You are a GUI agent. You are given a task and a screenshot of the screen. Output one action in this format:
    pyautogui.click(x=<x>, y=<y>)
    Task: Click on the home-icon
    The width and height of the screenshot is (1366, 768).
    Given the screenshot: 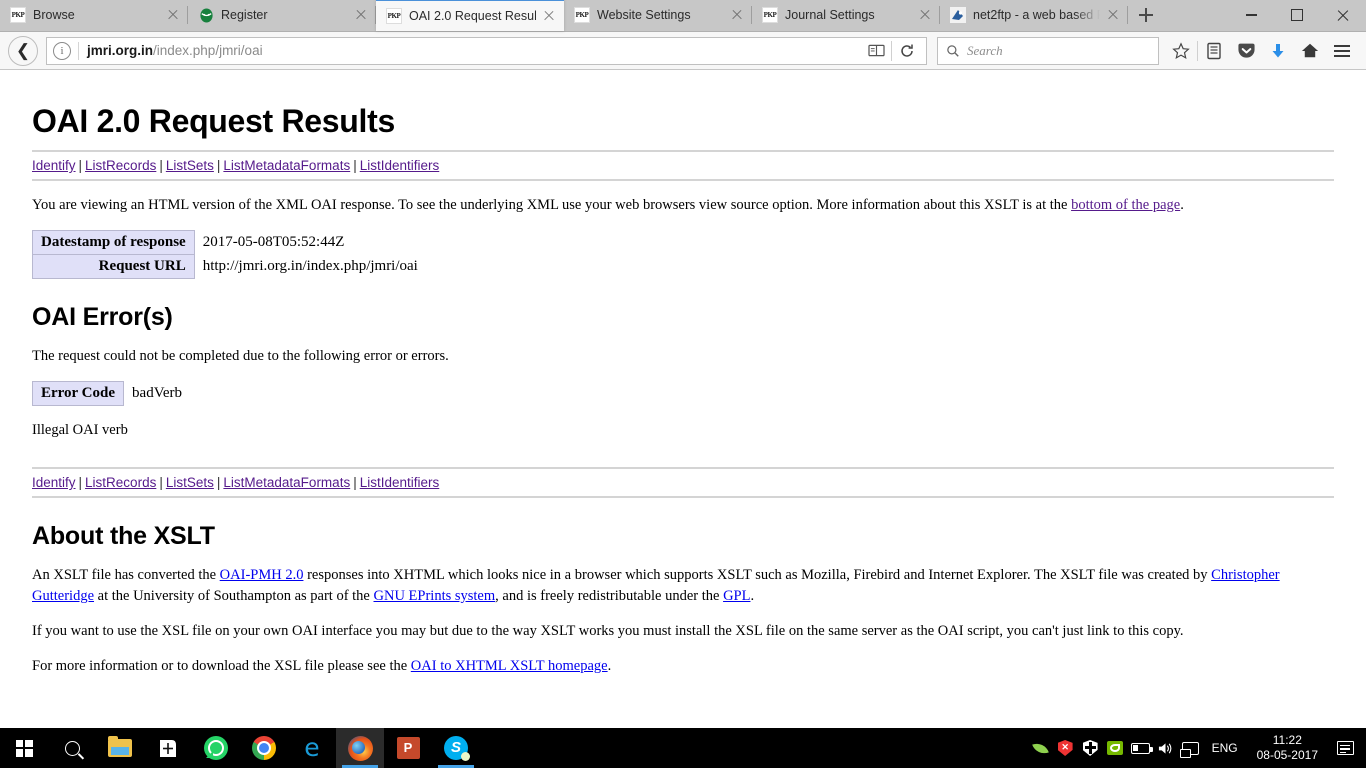 What is the action you would take?
    pyautogui.click(x=1310, y=51)
    